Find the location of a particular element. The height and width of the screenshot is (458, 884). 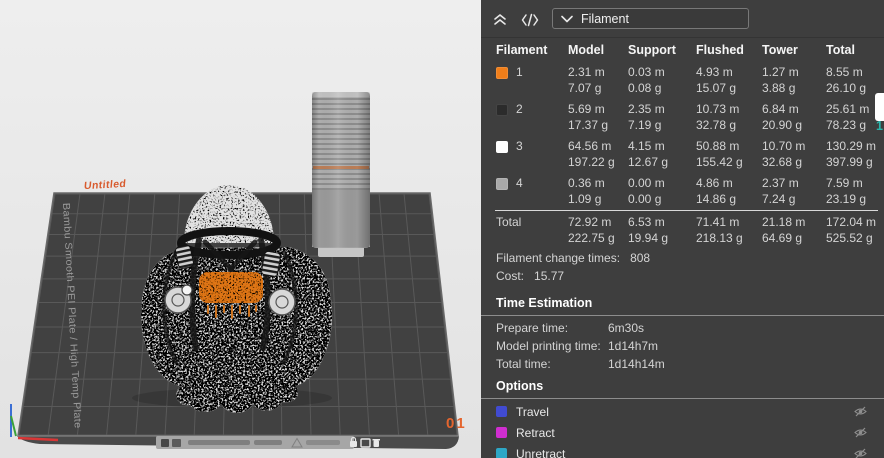

filament-id: 4 is located at coordinates (519, 183).